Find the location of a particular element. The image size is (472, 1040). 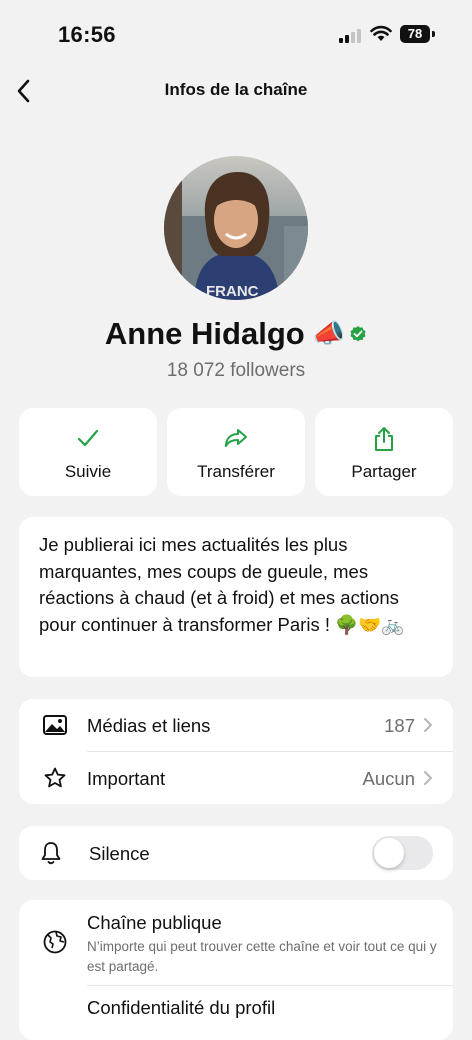

forward-arrow-icon is located at coordinates (236, 438).